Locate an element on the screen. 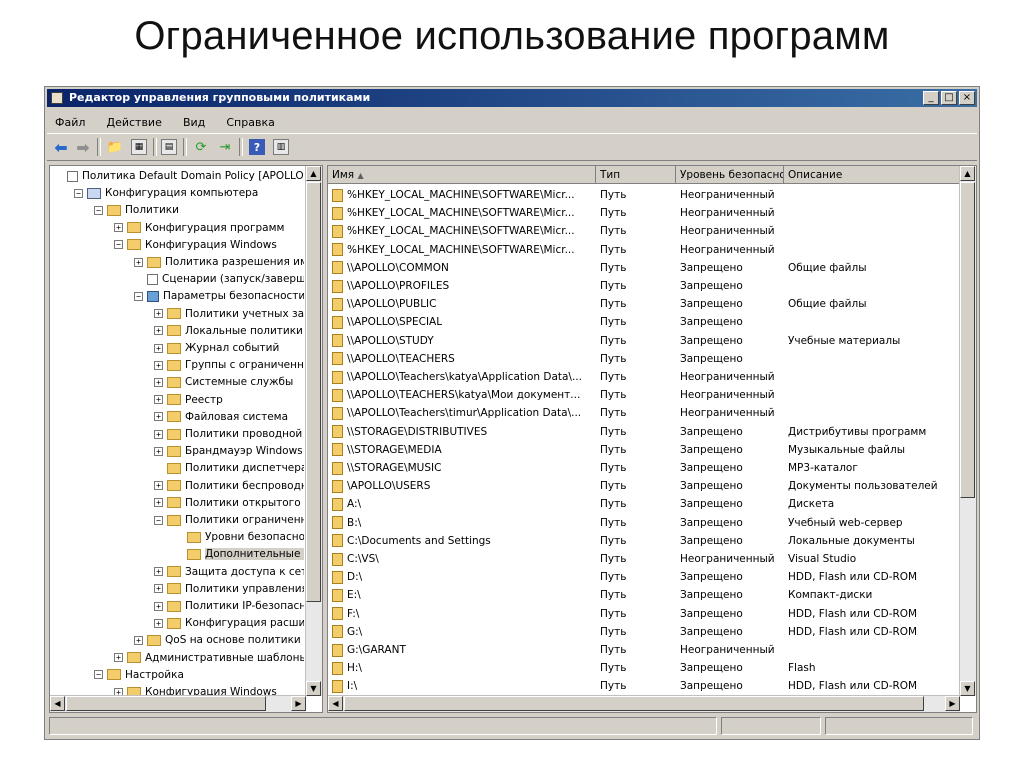 Image resolution: width=1024 pixels, height=767 pixels. tree-item: − Настройка is located at coordinates (199, 675).